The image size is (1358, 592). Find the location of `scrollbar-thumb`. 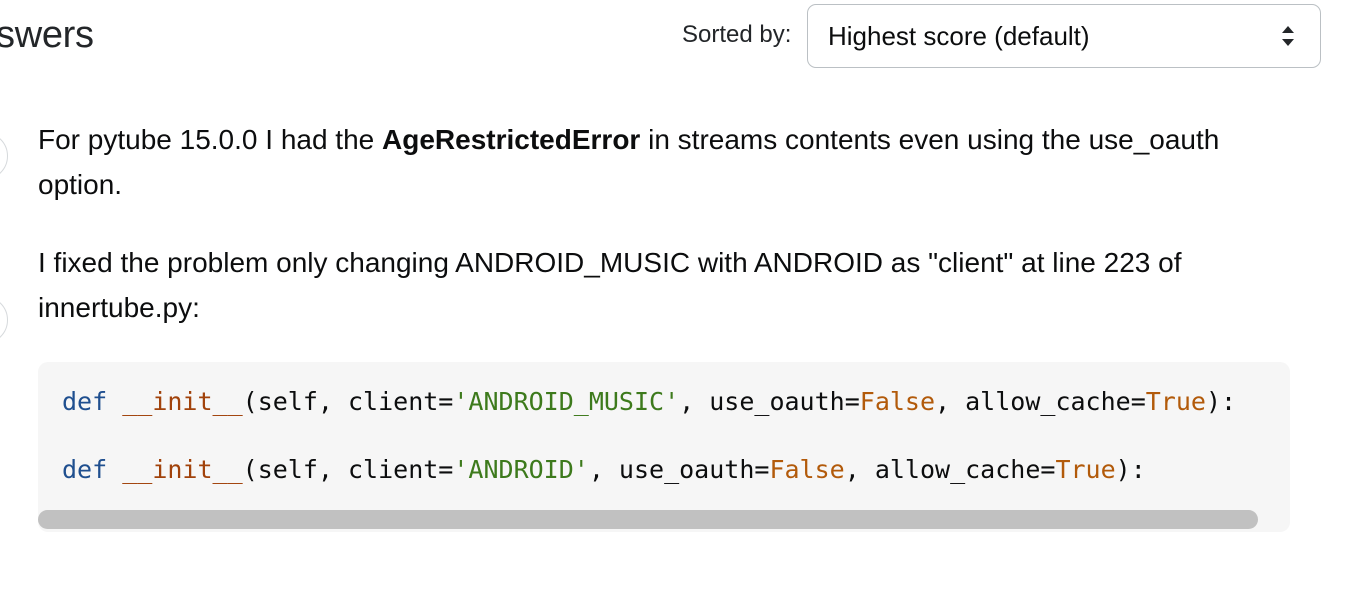

scrollbar-thumb is located at coordinates (648, 519).